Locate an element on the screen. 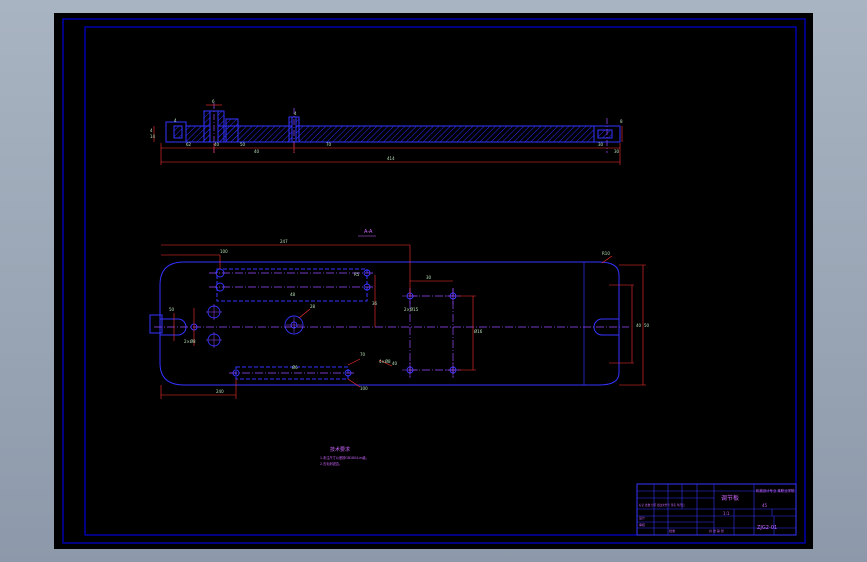  plan-dim-6: 36 is located at coordinates (375, 303).